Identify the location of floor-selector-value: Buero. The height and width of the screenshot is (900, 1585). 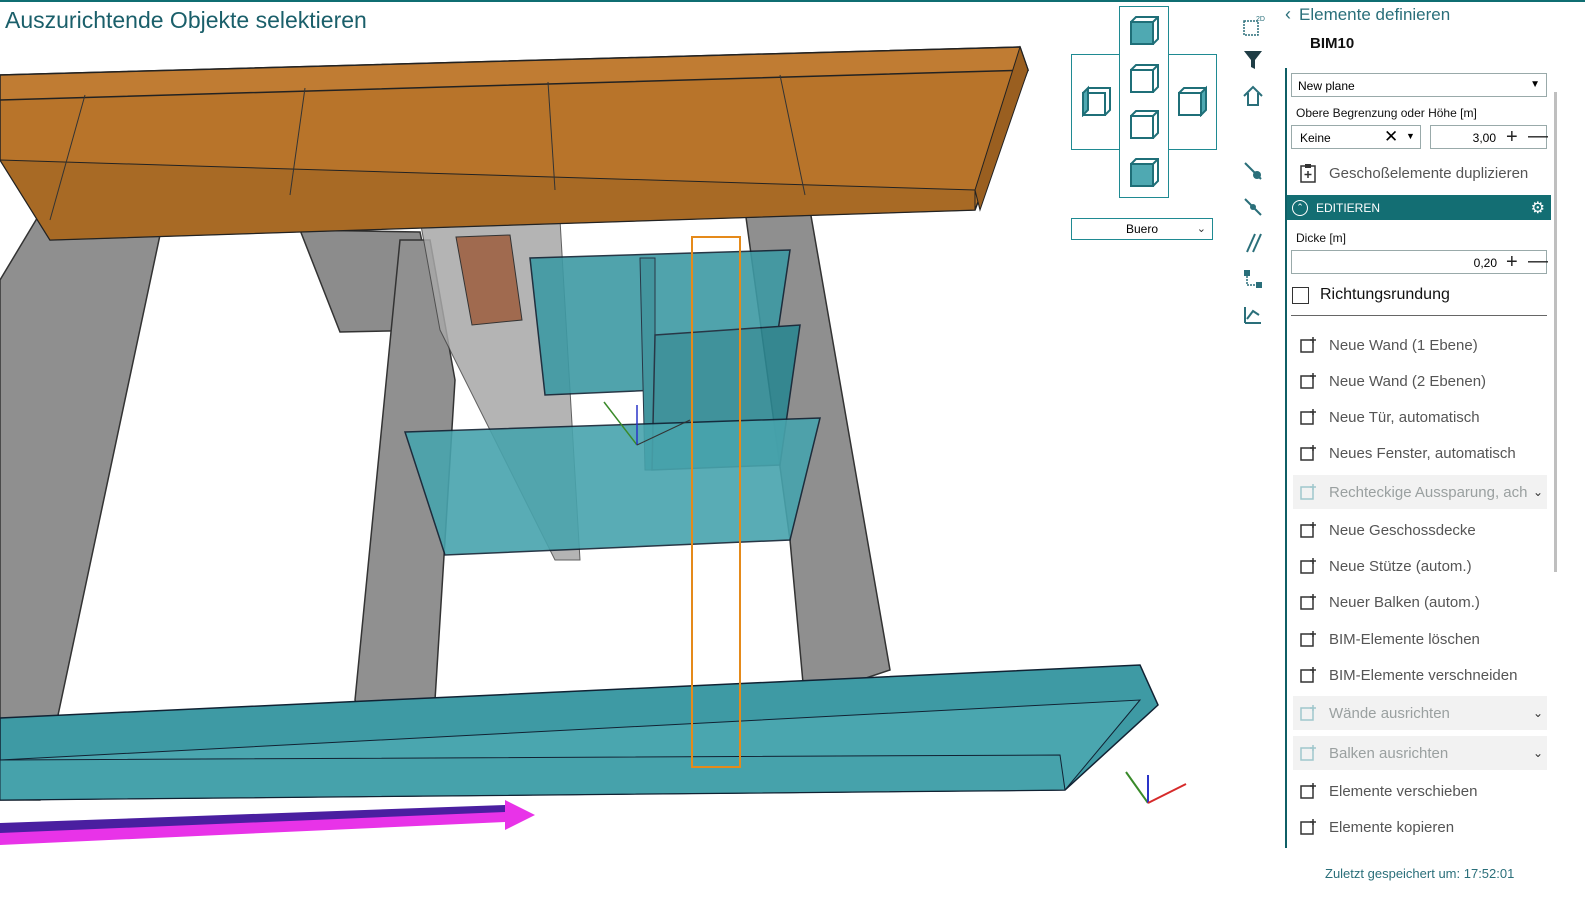
(1142, 229).